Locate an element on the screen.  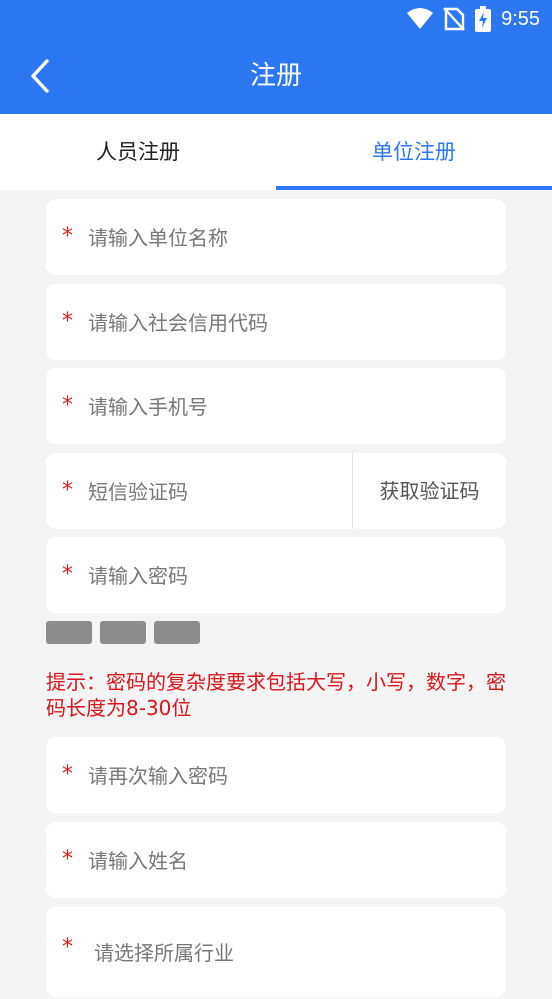
password-field: * is located at coordinates (276, 575).